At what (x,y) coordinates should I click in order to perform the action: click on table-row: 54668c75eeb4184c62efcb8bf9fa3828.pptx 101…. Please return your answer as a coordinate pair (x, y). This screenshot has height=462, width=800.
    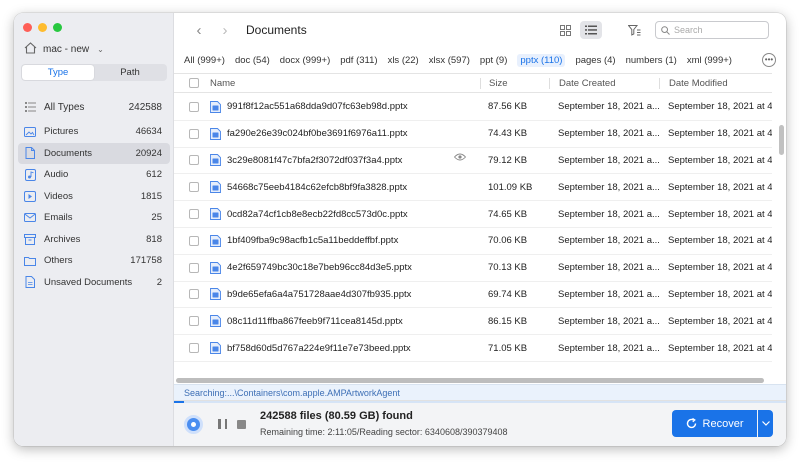
    Looking at the image, I should click on (473, 188).